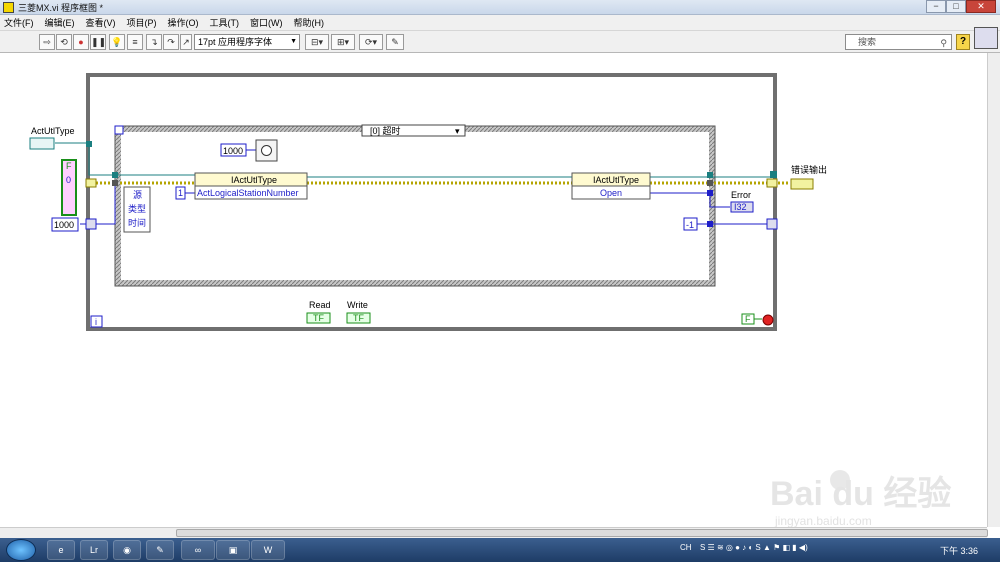  Describe the element at coordinates (860, 493) in the screenshot. I see `svg-text: Bai du 经验` at that location.